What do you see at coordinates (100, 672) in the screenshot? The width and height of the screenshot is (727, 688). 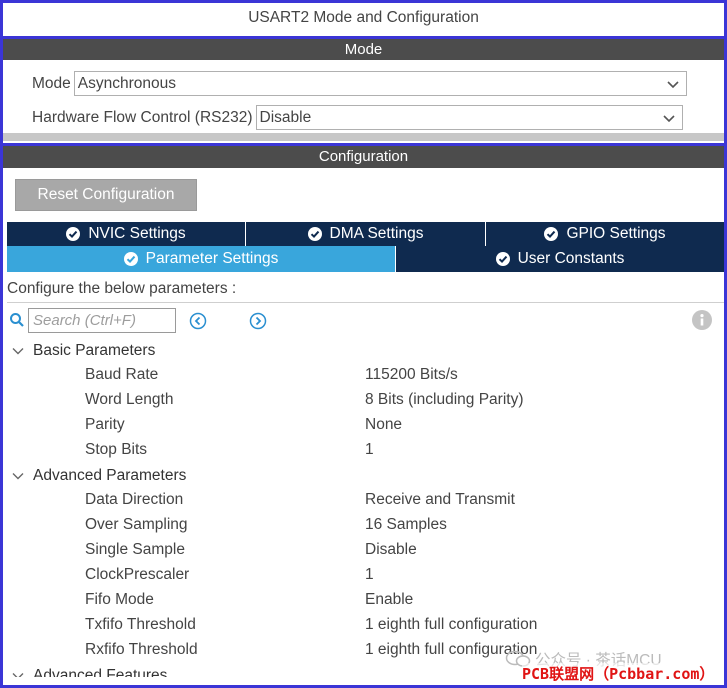 I see `group-title: Advanced Features` at bounding box center [100, 672].